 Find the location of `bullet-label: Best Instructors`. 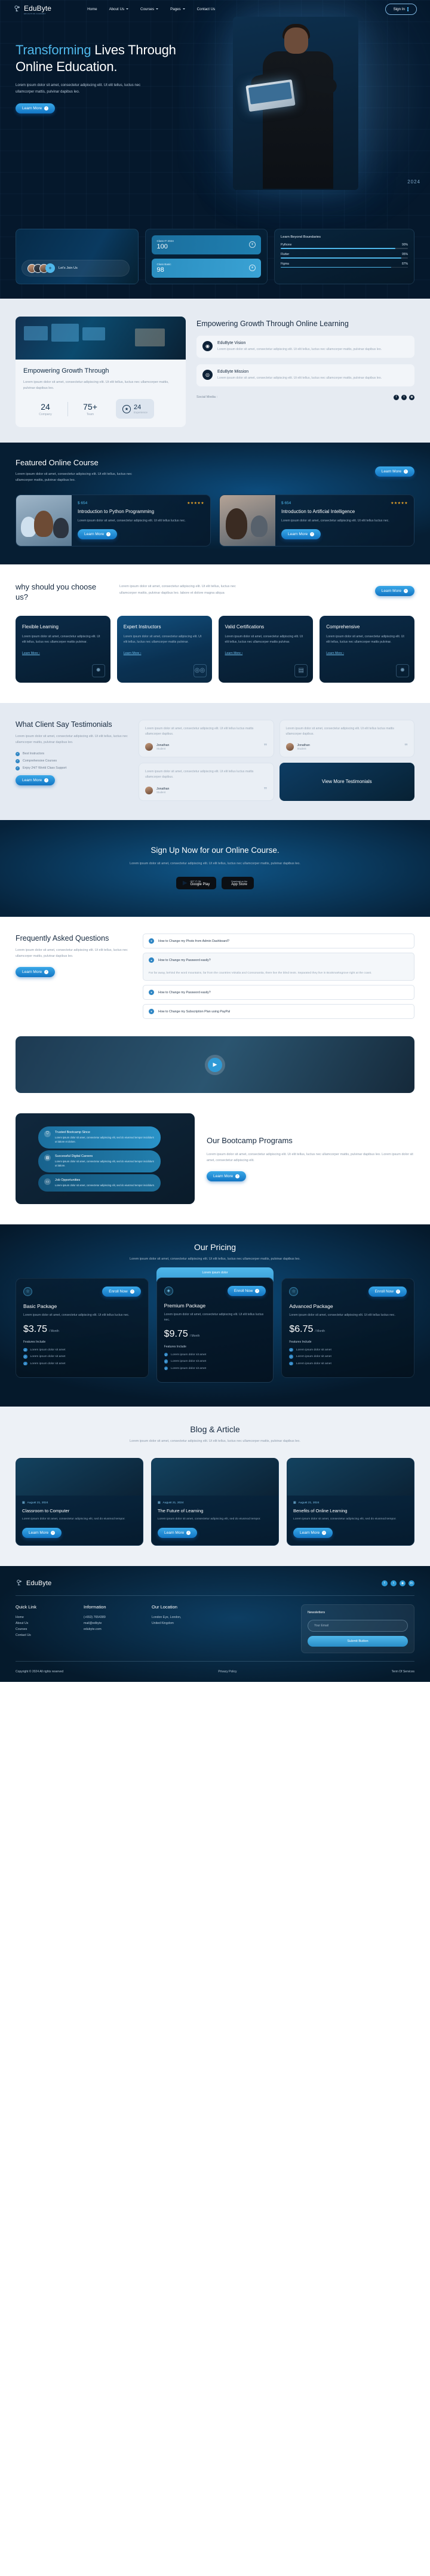

bullet-label: Best Instructors is located at coordinates (34, 754).